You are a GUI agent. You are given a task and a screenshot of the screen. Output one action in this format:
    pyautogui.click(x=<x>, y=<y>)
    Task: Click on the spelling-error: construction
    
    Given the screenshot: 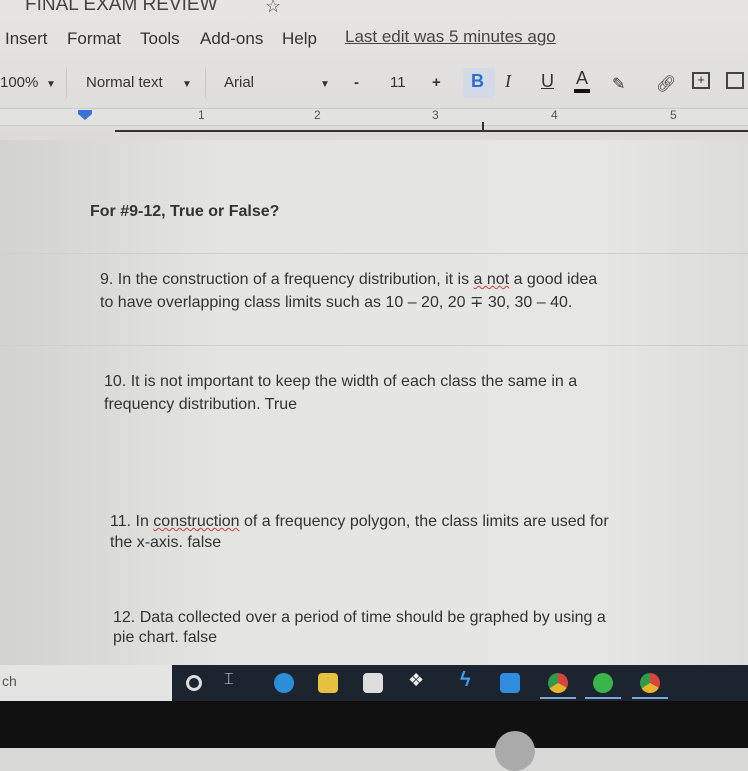 What is the action you would take?
    pyautogui.click(x=196, y=521)
    